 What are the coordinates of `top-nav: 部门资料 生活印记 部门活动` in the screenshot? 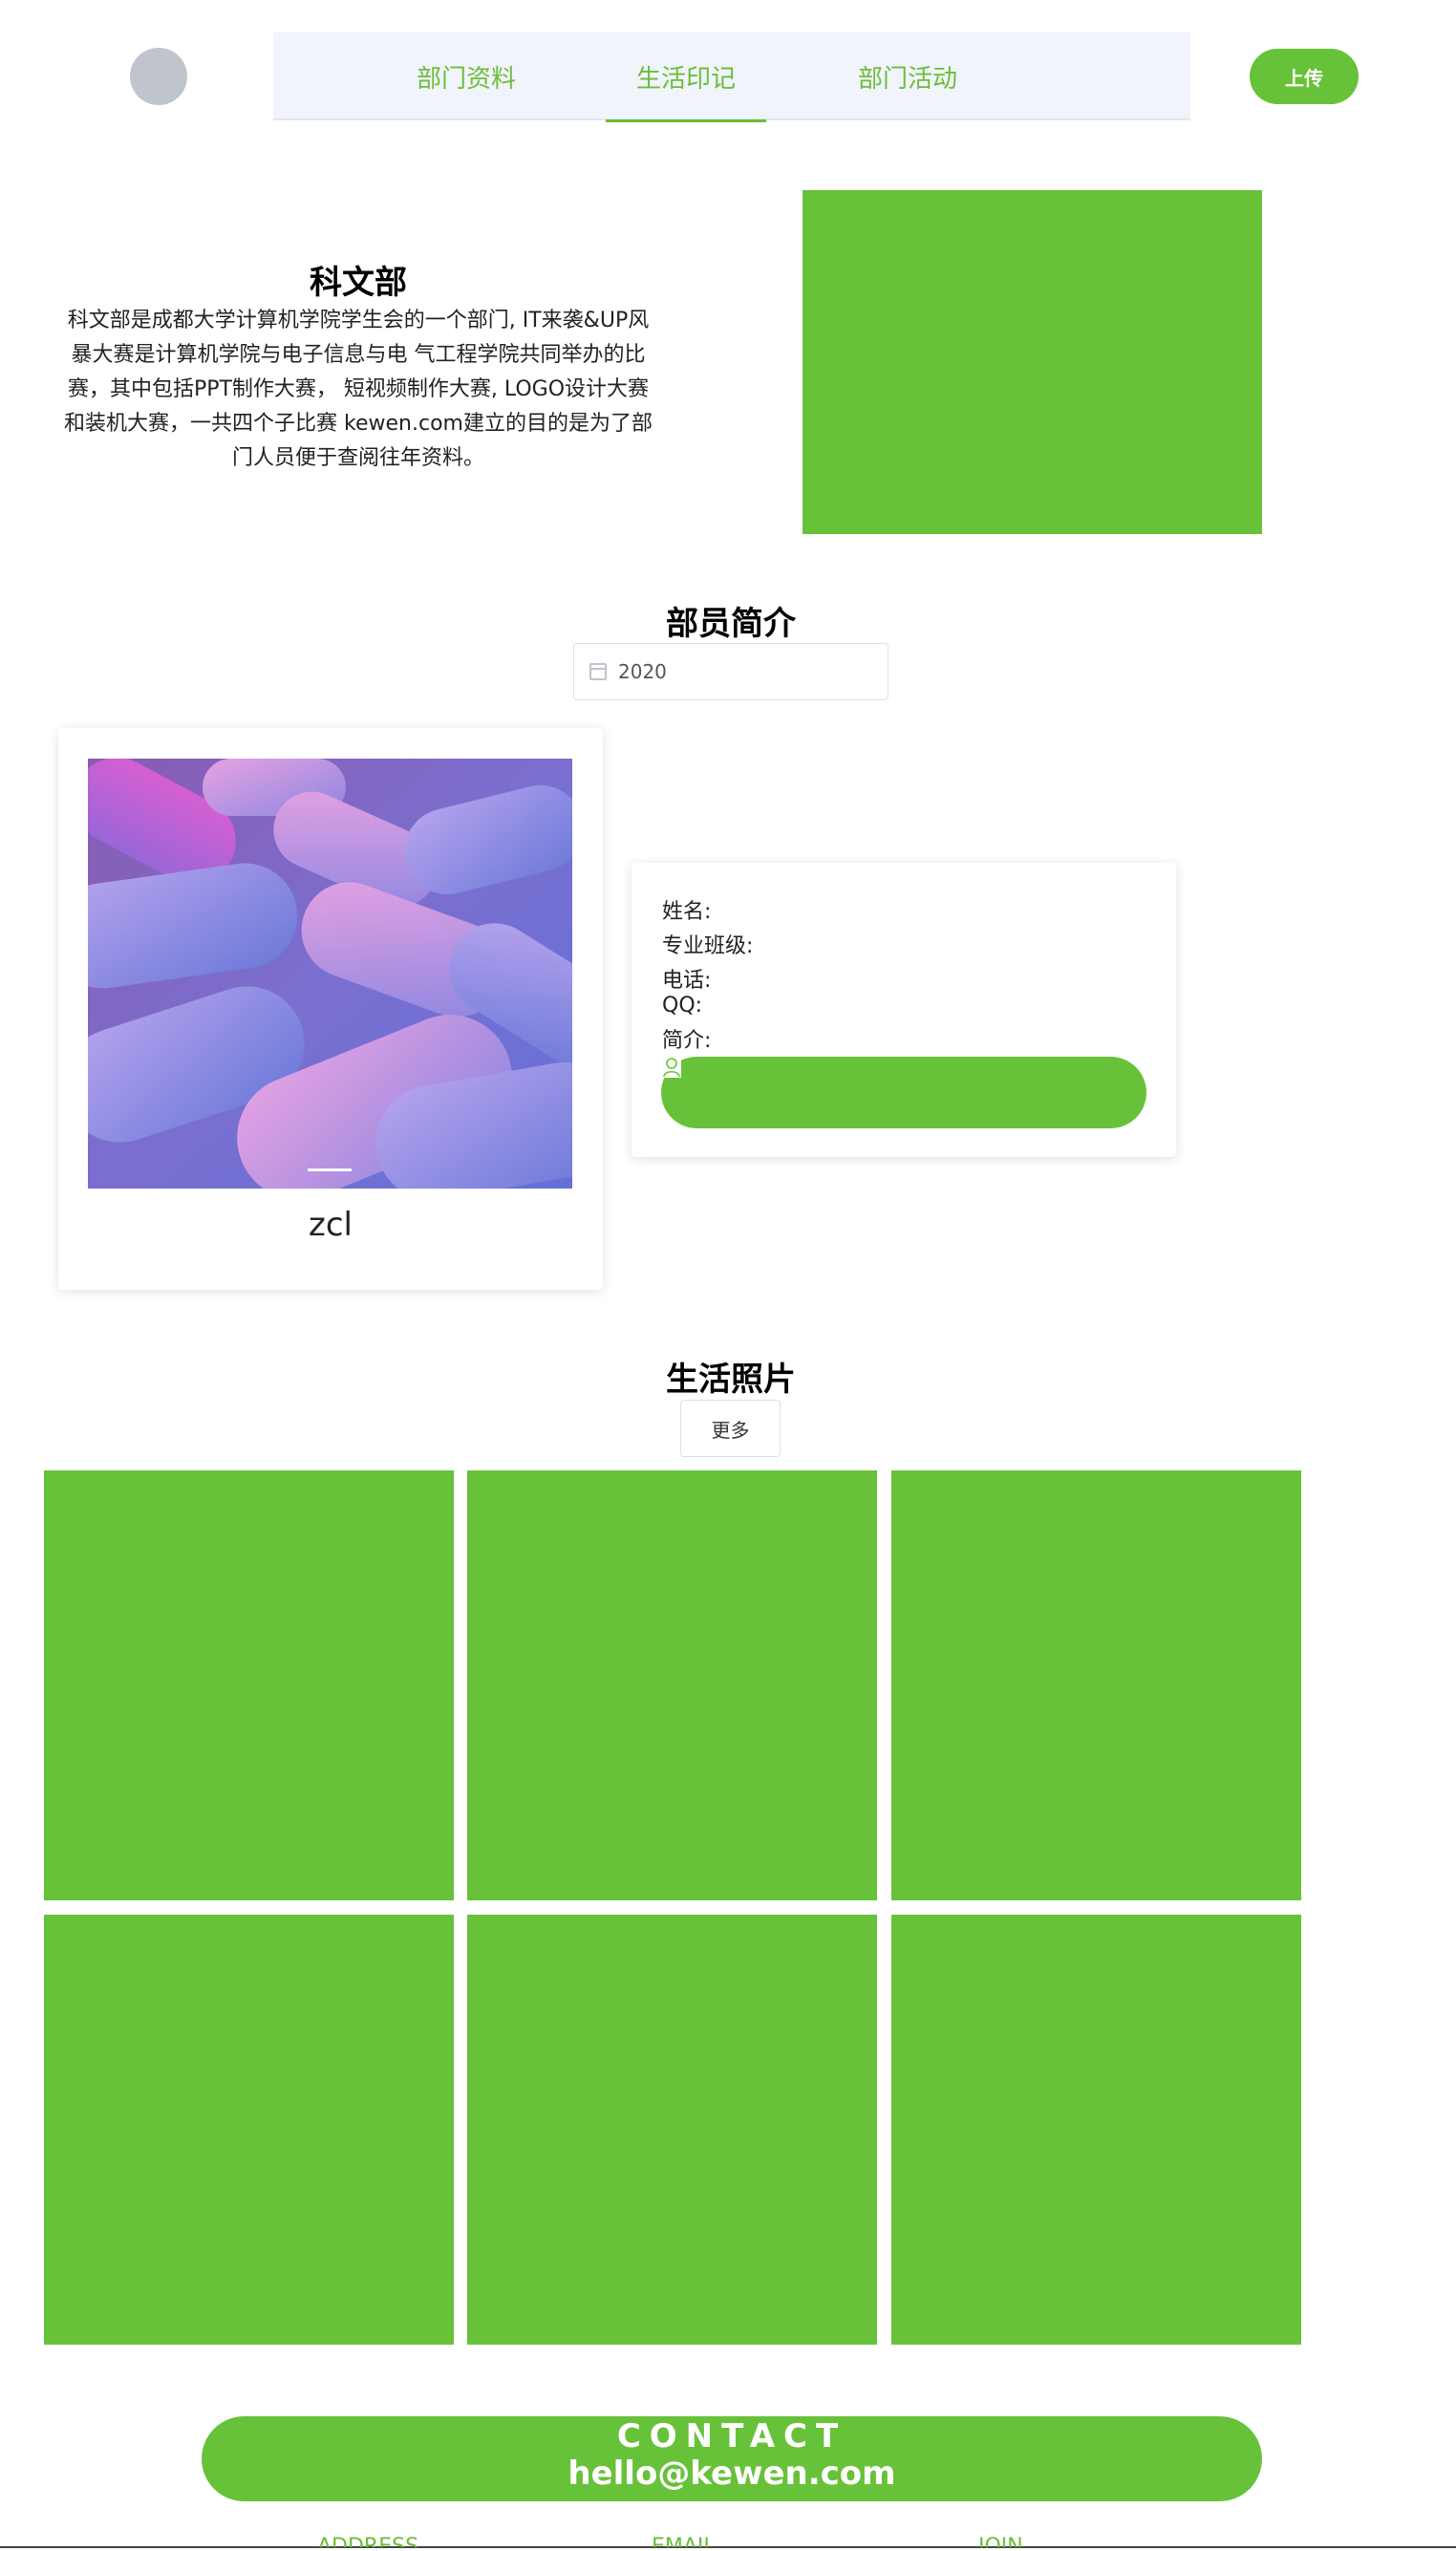 It's located at (731, 77).